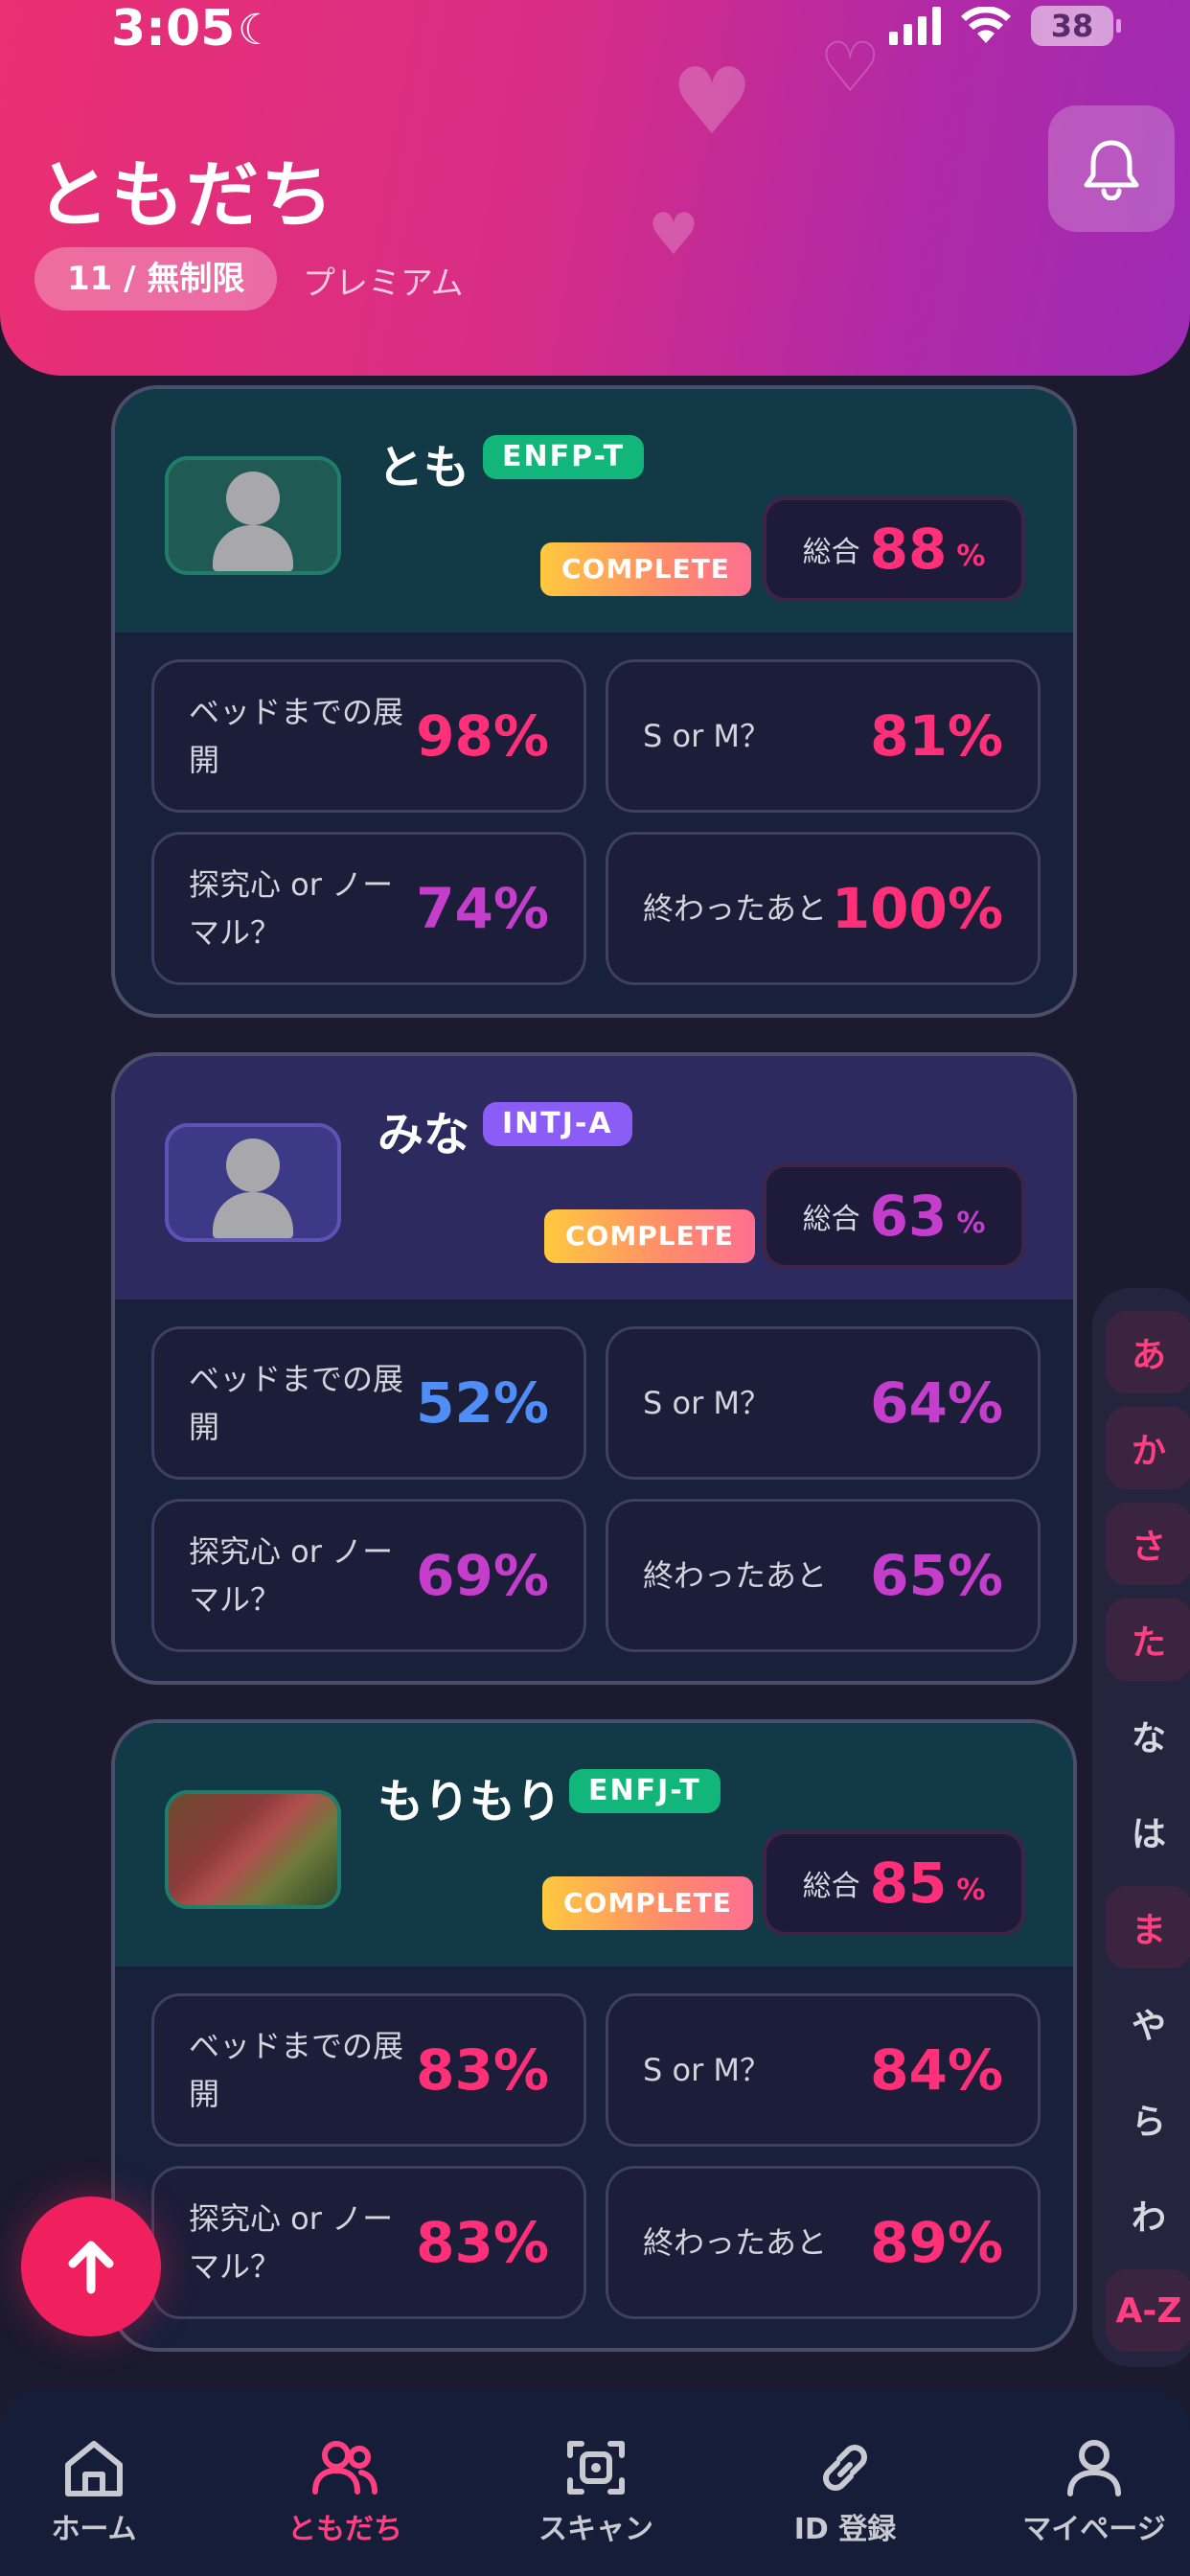 This screenshot has width=1190, height=2576. What do you see at coordinates (595, 188) in the screenshot?
I see `header: 3:05 ☾ 38 ♥ ♡ ♥ ともだち 11 / 無制限 プレミアム` at bounding box center [595, 188].